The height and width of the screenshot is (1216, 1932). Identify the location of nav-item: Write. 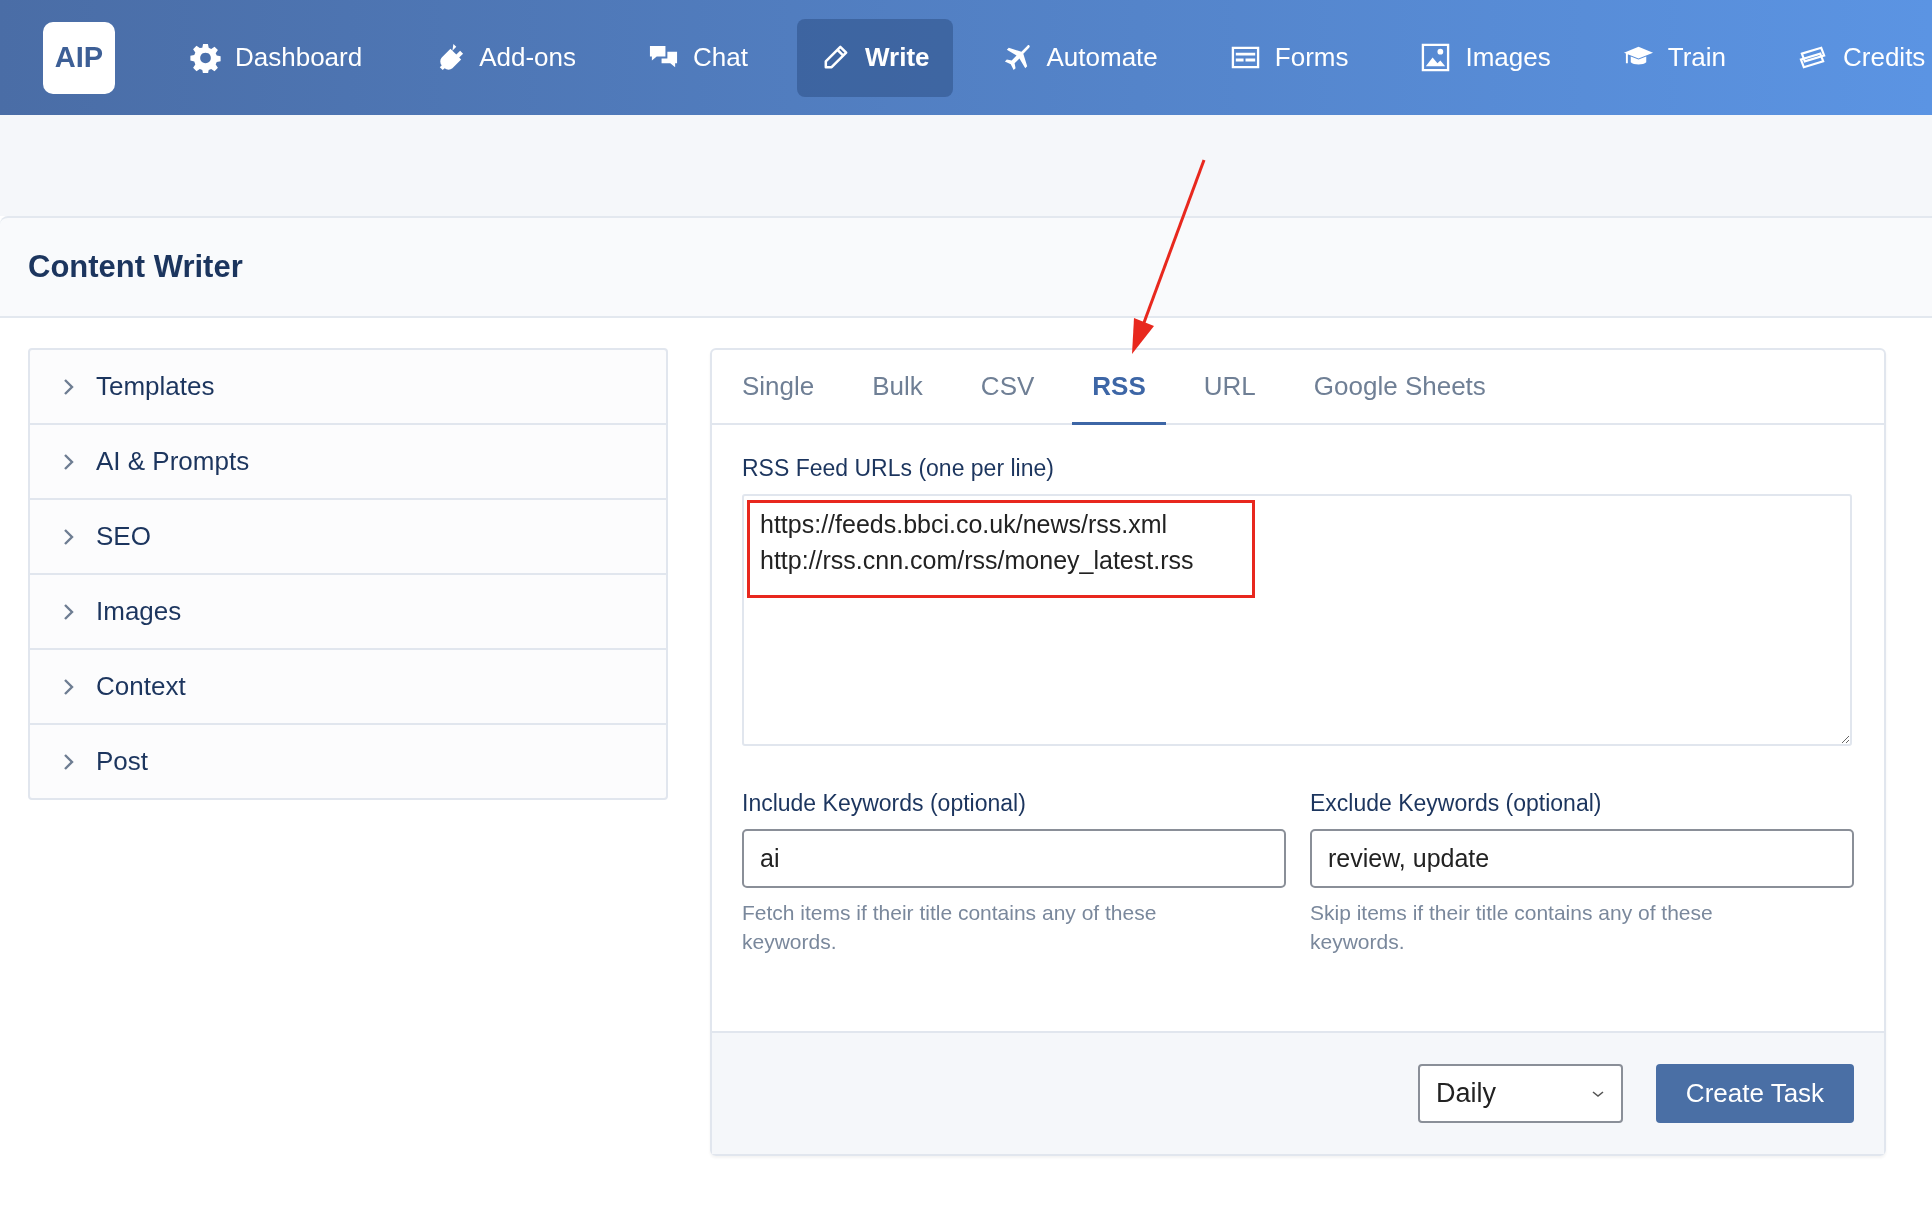
(874, 57).